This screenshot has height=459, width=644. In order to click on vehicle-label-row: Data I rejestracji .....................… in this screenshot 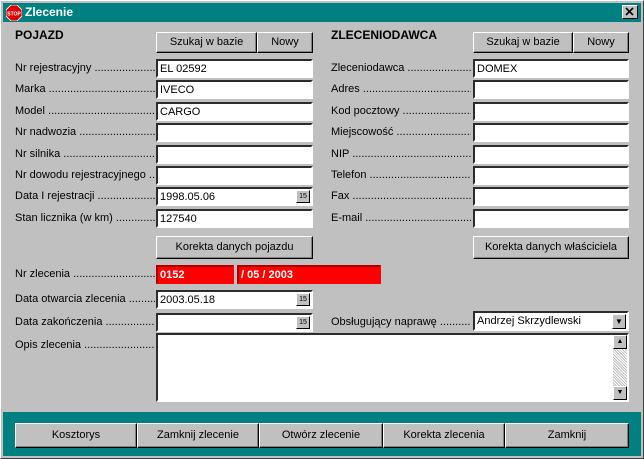, I will do `click(85, 196)`.